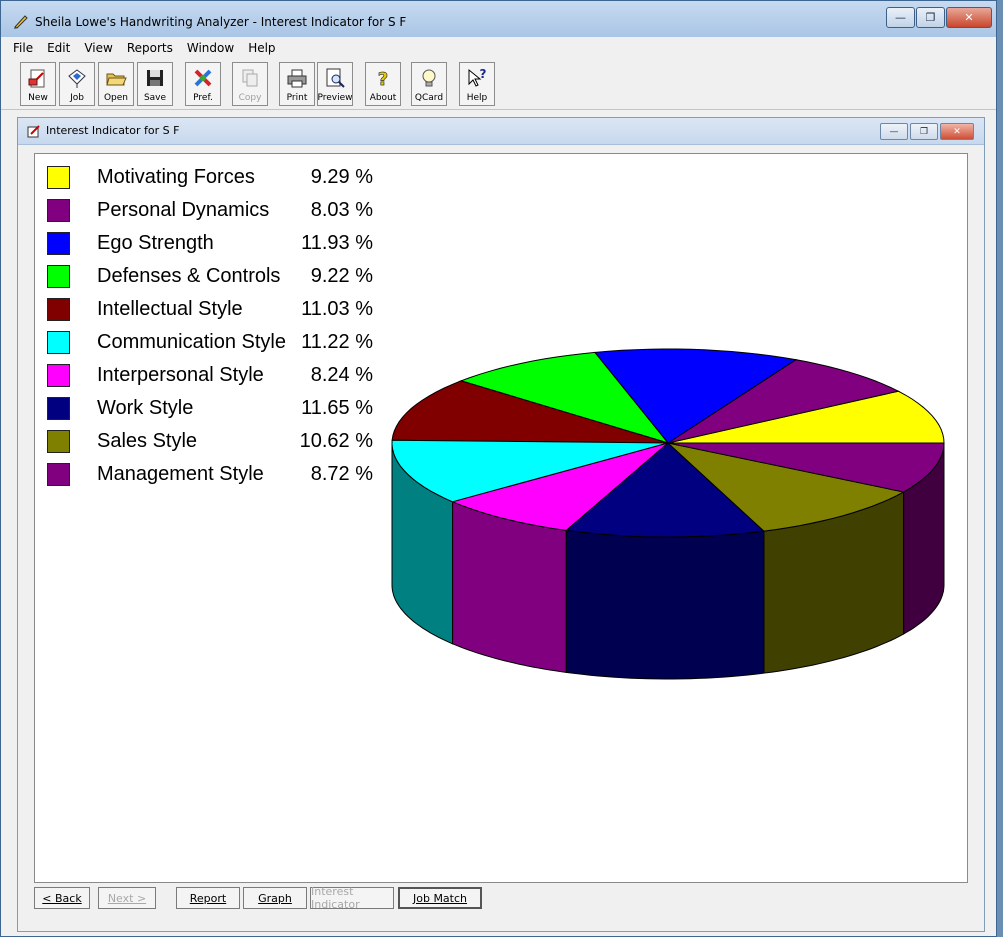 Image resolution: width=1003 pixels, height=937 pixels. What do you see at coordinates (170, 309) in the screenshot?
I see `legend-label: Intellectual Style` at bounding box center [170, 309].